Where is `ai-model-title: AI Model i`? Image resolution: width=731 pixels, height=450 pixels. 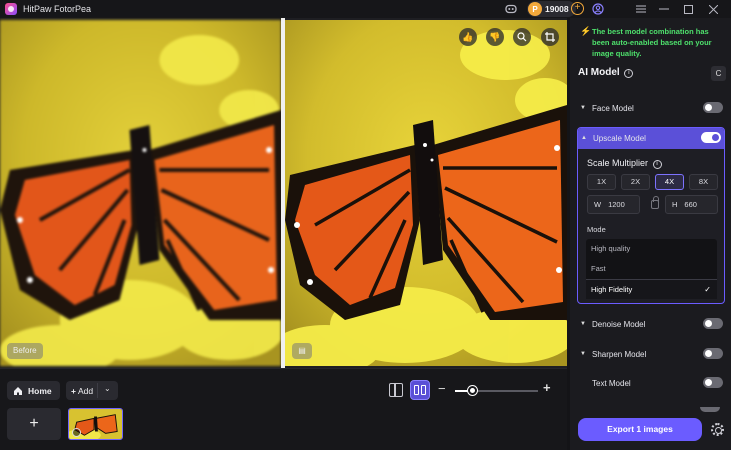
ai-model-title: AI Model i is located at coordinates (606, 72).